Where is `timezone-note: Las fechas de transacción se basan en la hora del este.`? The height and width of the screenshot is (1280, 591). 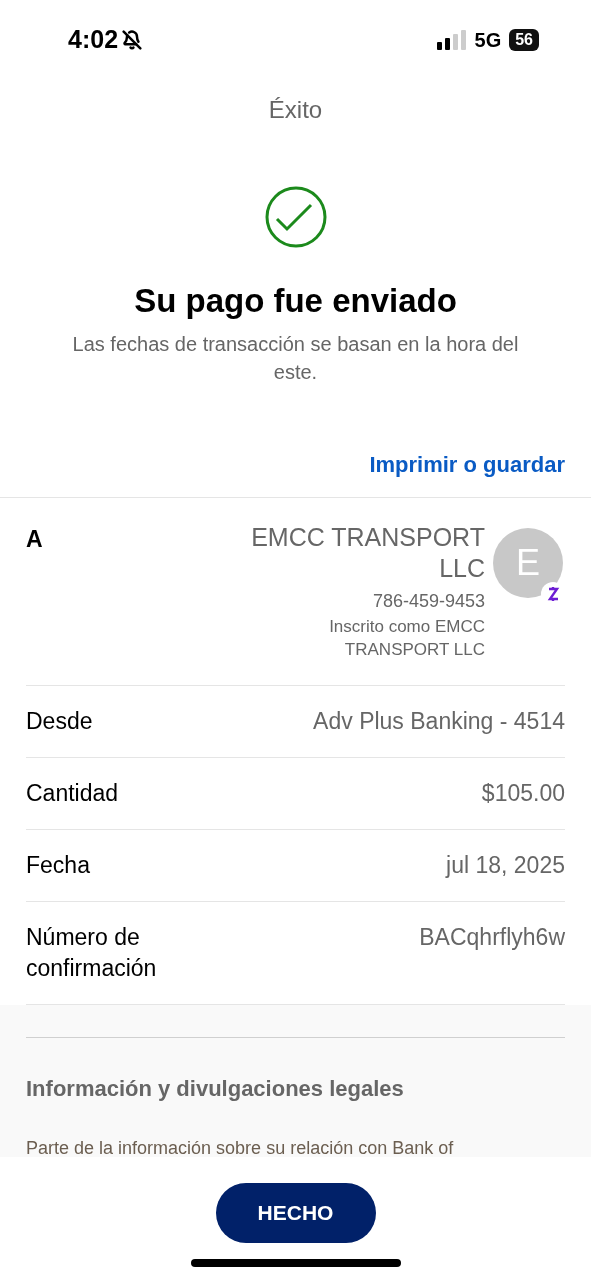
timezone-note: Las fechas de transacción se basan en la hora del este. is located at coordinates (295, 358).